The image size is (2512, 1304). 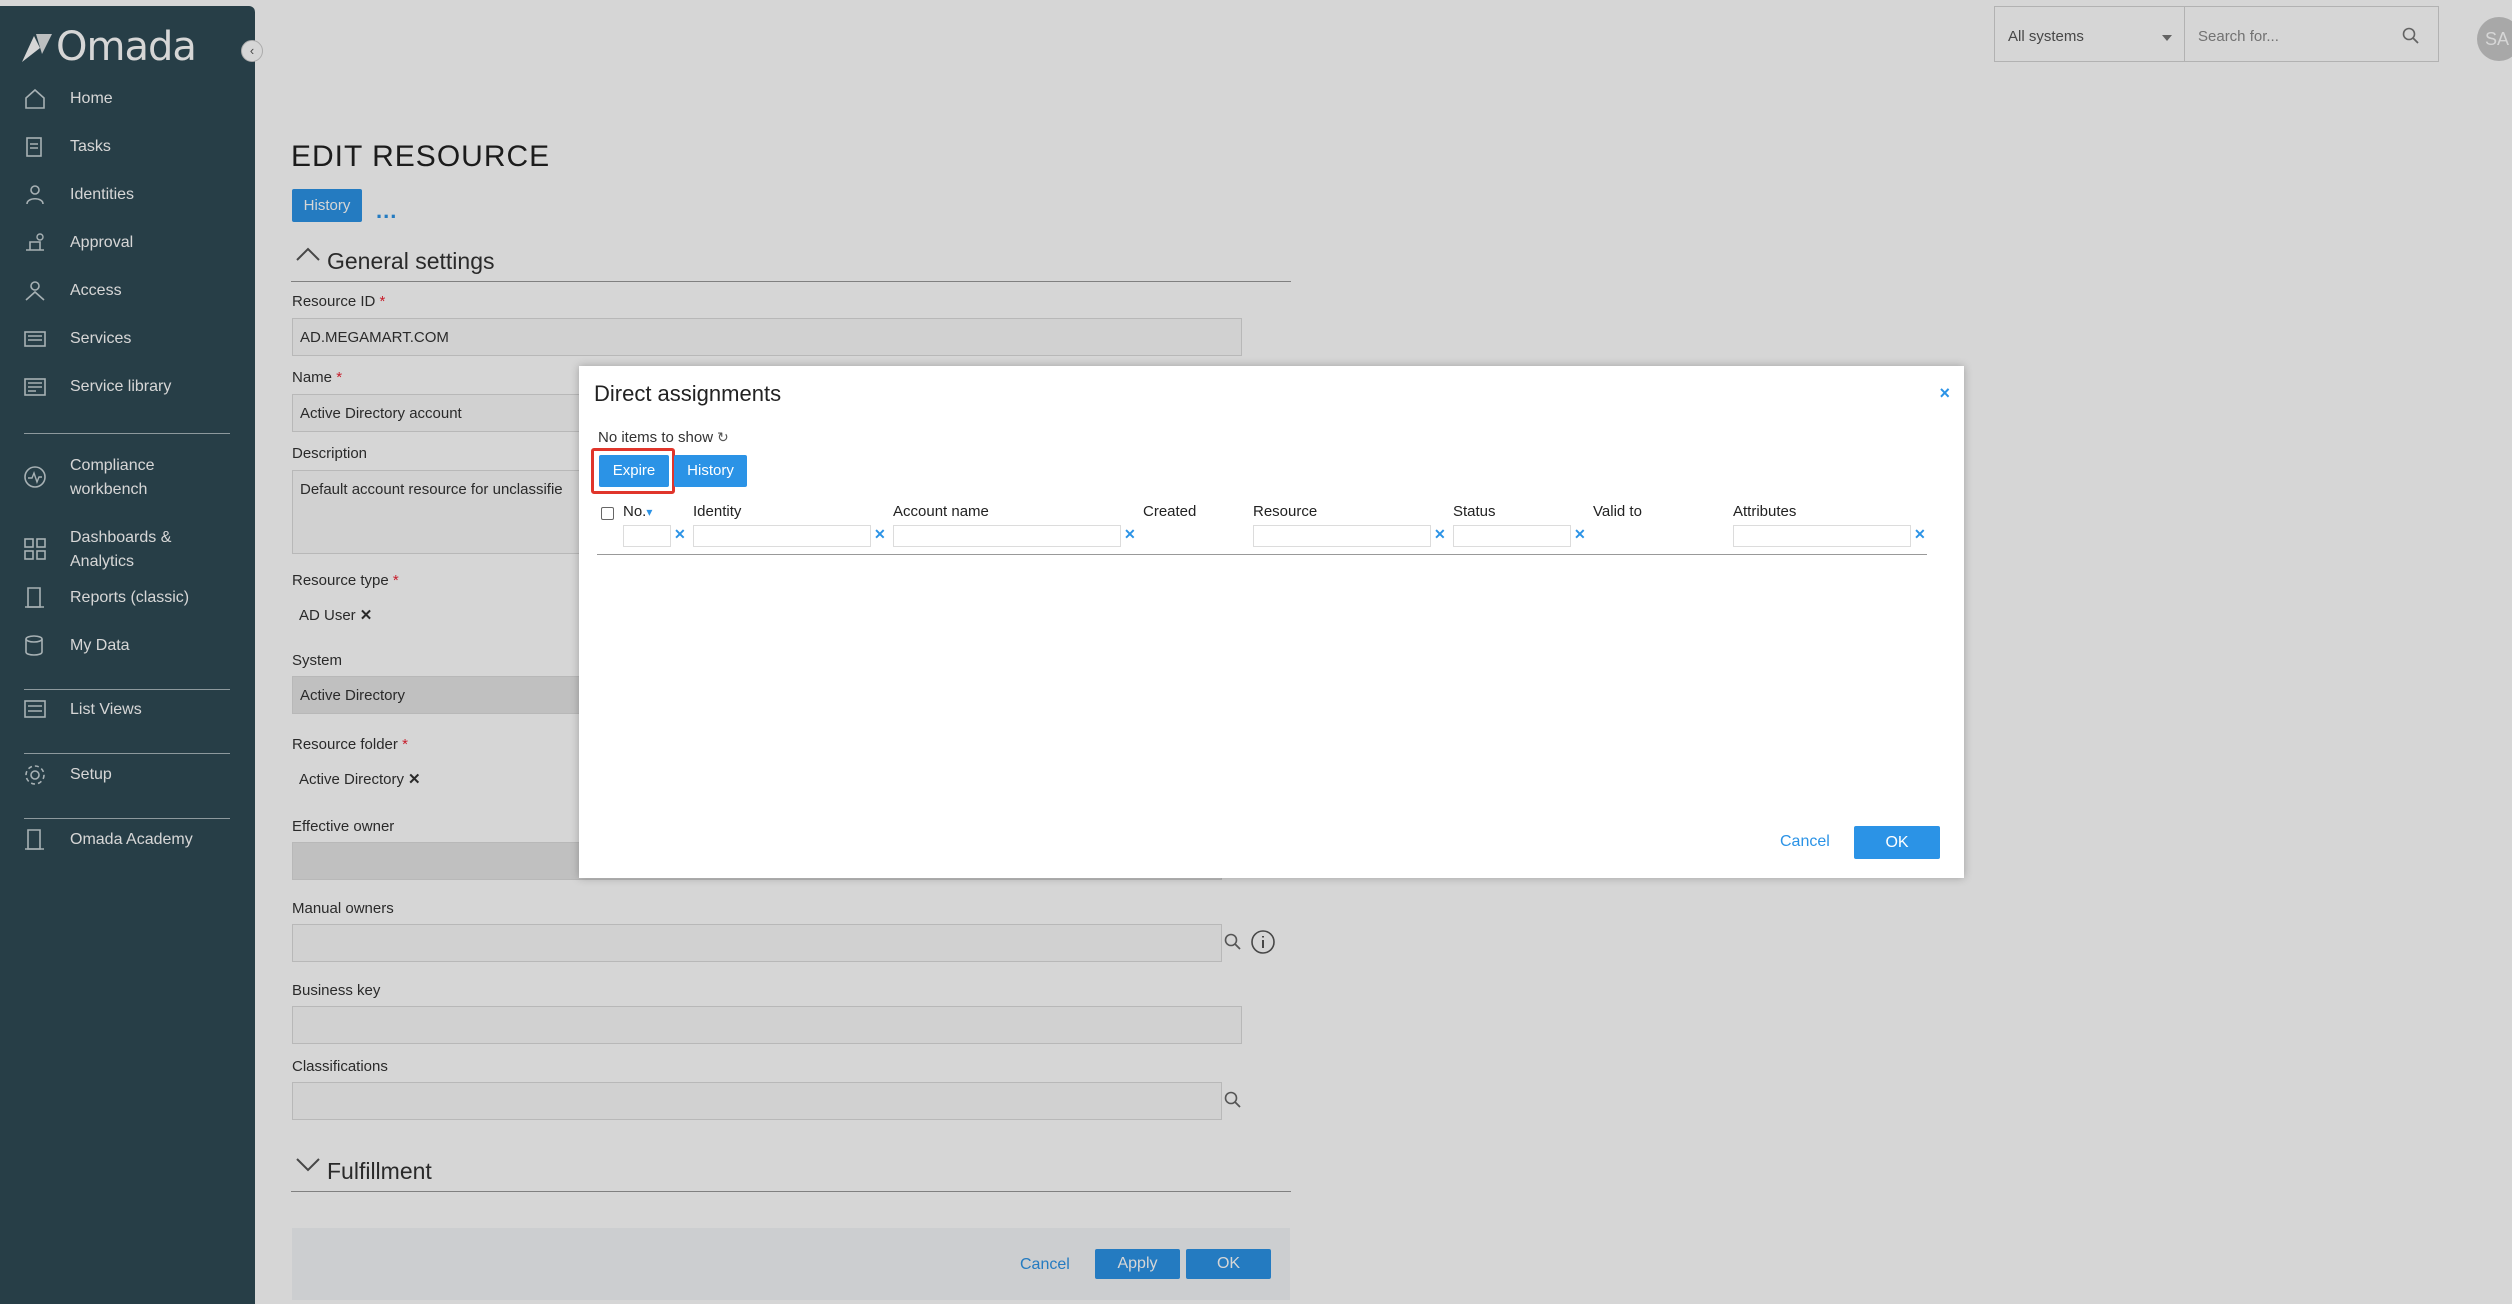 I want to click on no-items-message: No items to show ↻, so click(x=663, y=437).